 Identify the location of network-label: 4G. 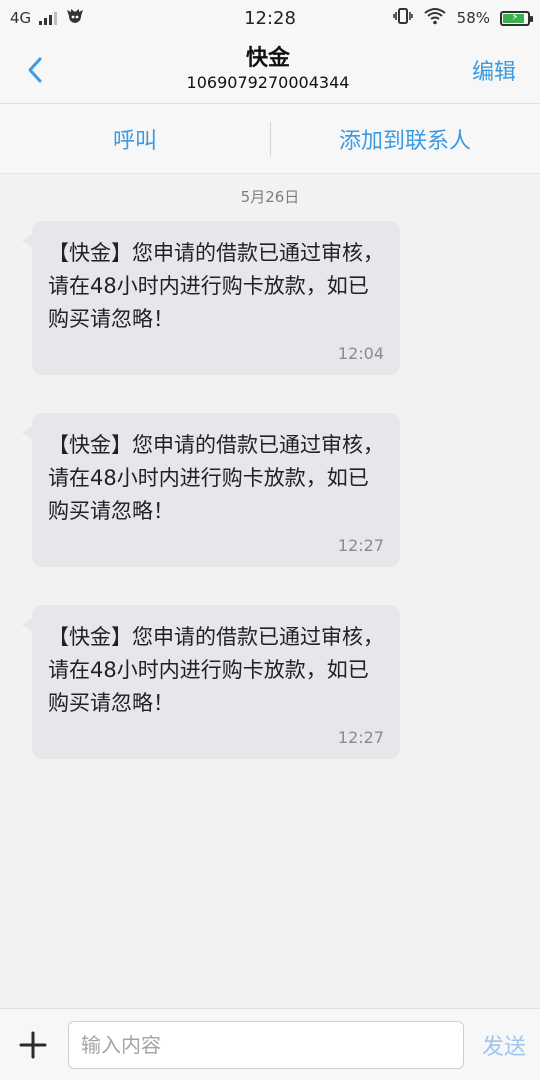
(21, 18).